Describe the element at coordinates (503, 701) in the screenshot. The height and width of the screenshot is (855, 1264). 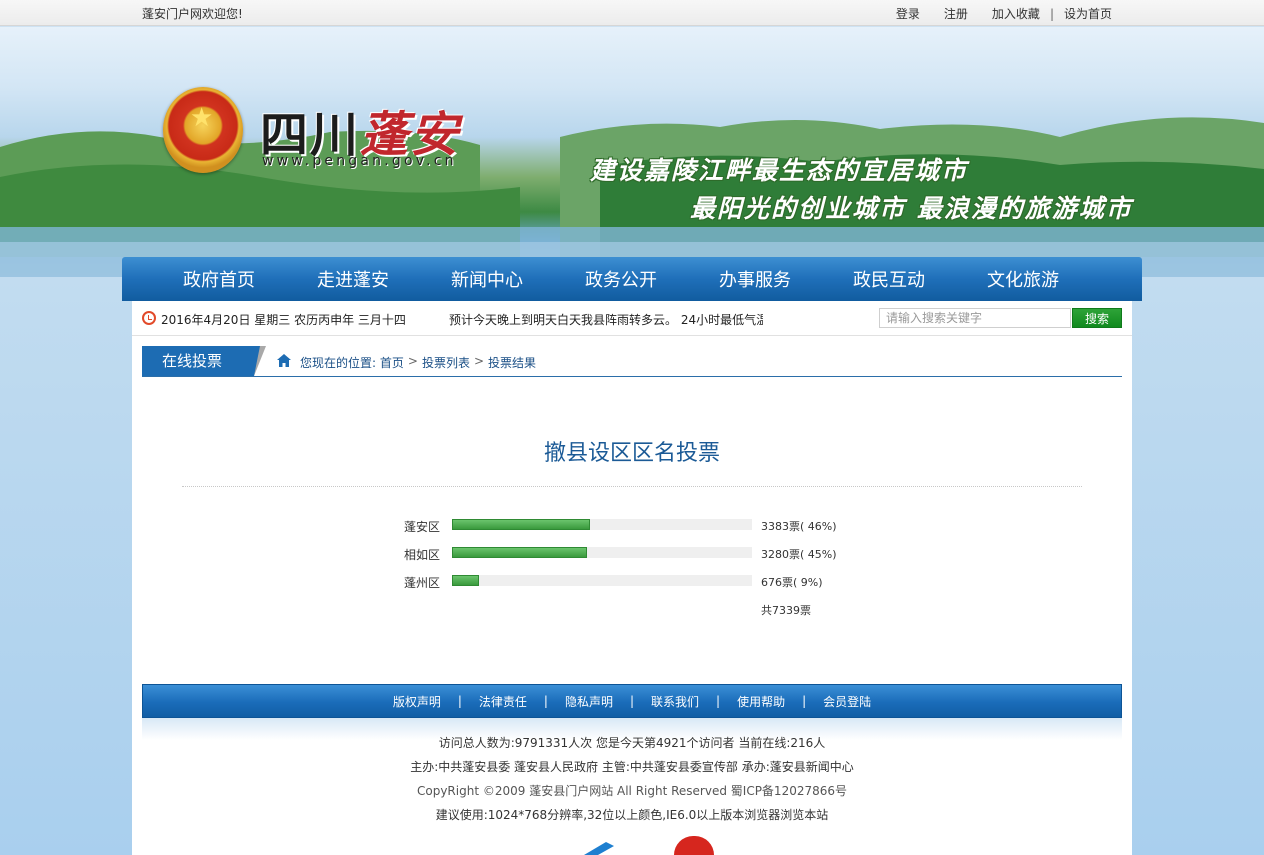
I see `footer-link-legal: 法律责任` at that location.